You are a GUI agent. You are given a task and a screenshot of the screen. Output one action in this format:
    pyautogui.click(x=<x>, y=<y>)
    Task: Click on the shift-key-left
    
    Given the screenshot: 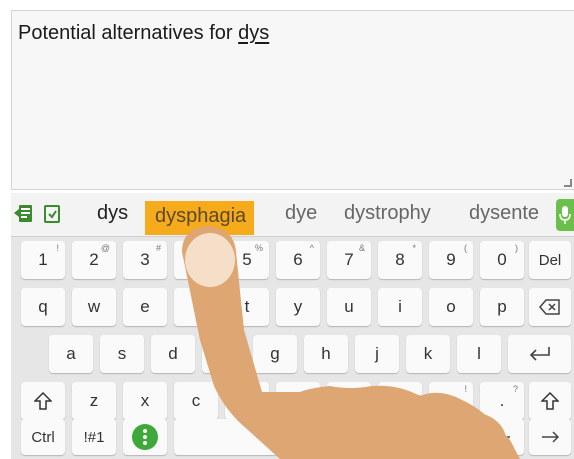 What is the action you would take?
    pyautogui.click(x=43, y=401)
    